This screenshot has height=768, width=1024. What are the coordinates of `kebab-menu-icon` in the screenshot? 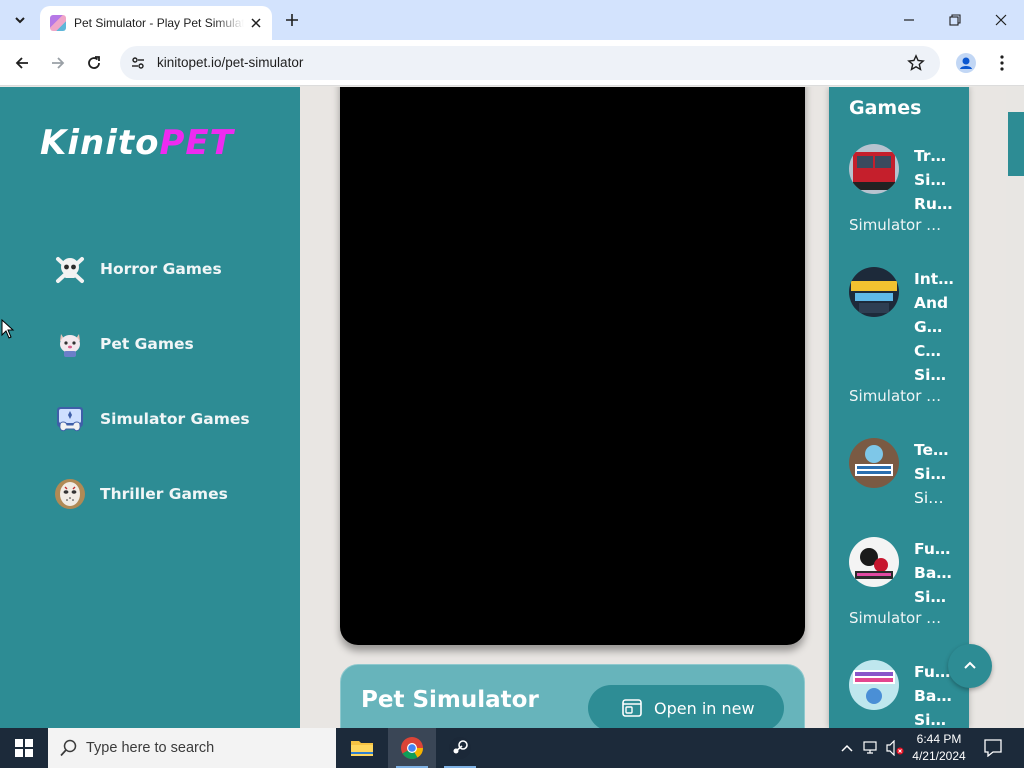 It's located at (1002, 63).